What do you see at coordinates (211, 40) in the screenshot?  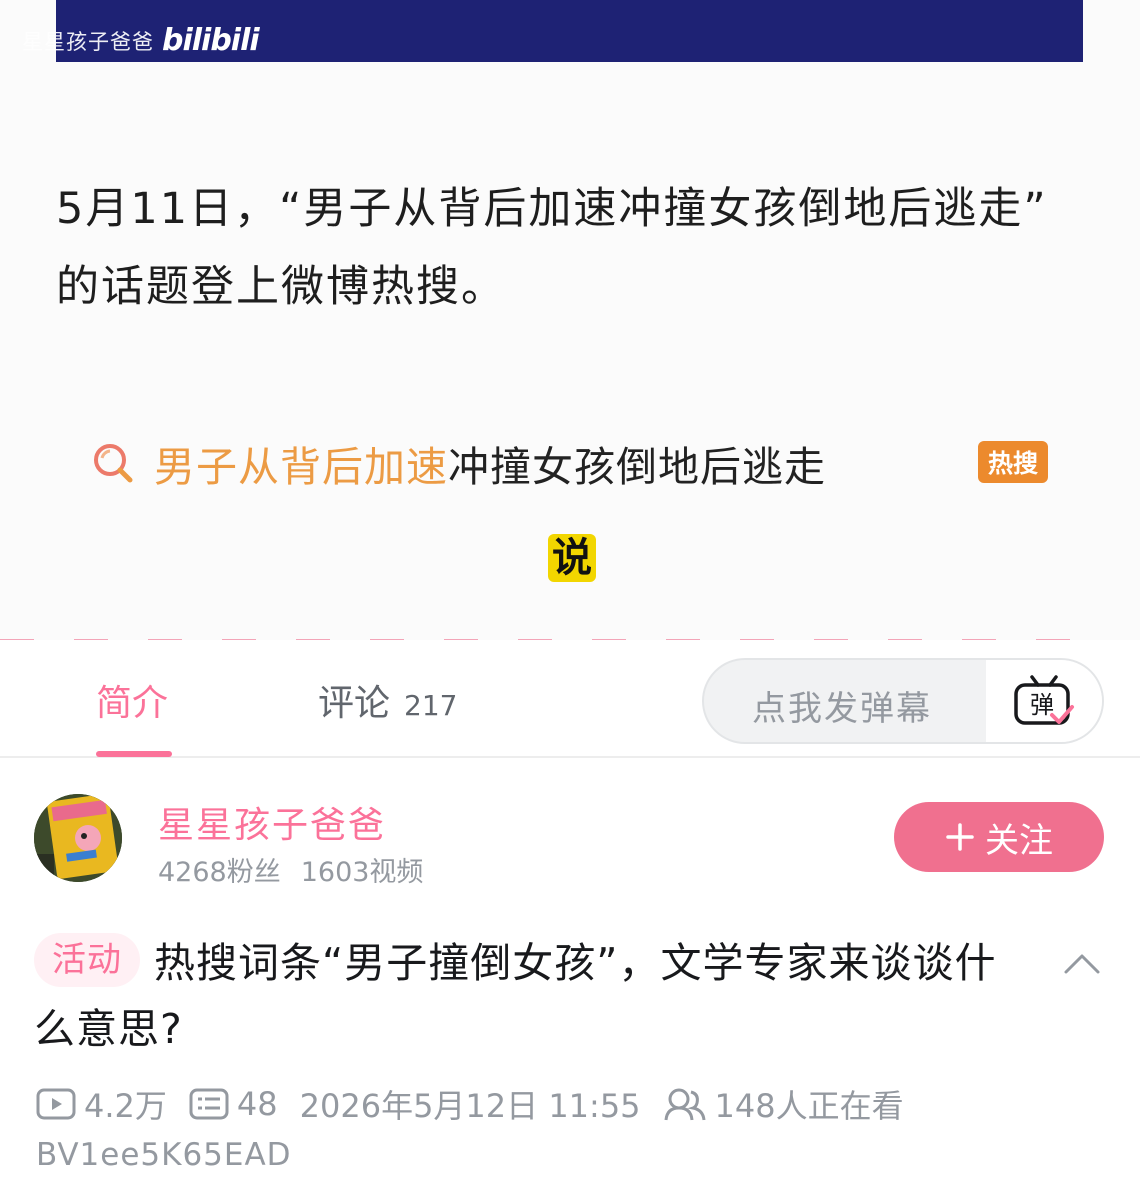 I see `bilibili-logo: bilibili` at bounding box center [211, 40].